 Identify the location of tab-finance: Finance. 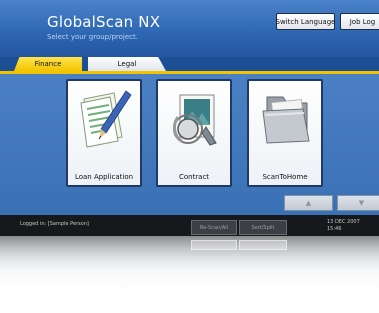
(48, 64).